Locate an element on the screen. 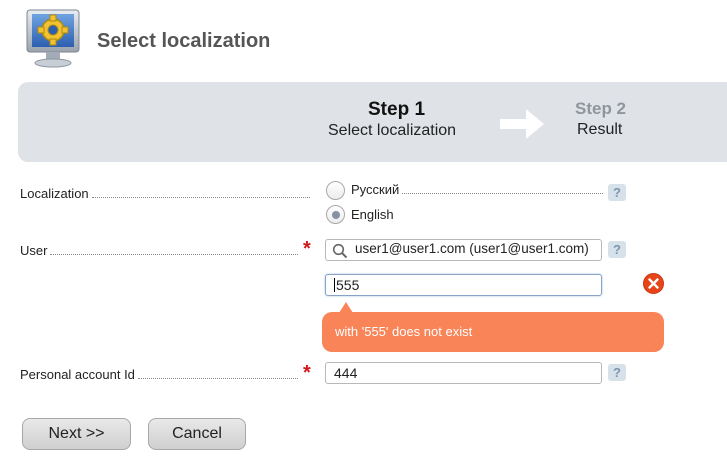 The image size is (727, 470). radio-russian-label-row: Русский is located at coordinates (477, 189).